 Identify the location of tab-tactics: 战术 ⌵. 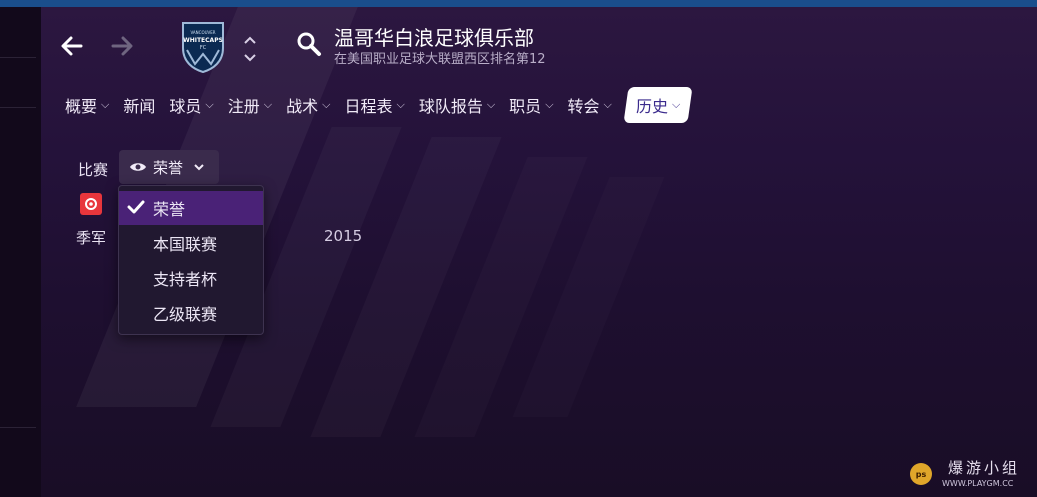
(308, 105).